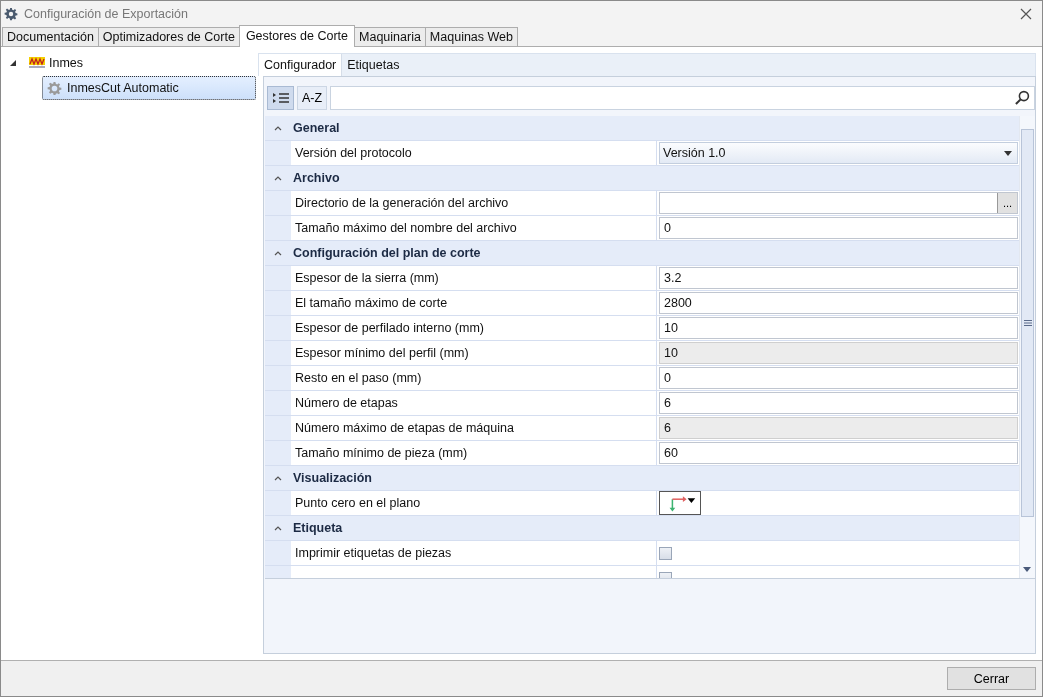 Image resolution: width=1043 pixels, height=697 pixels. I want to click on property-label: Espesor de perfilado interno (mm), so click(389, 328).